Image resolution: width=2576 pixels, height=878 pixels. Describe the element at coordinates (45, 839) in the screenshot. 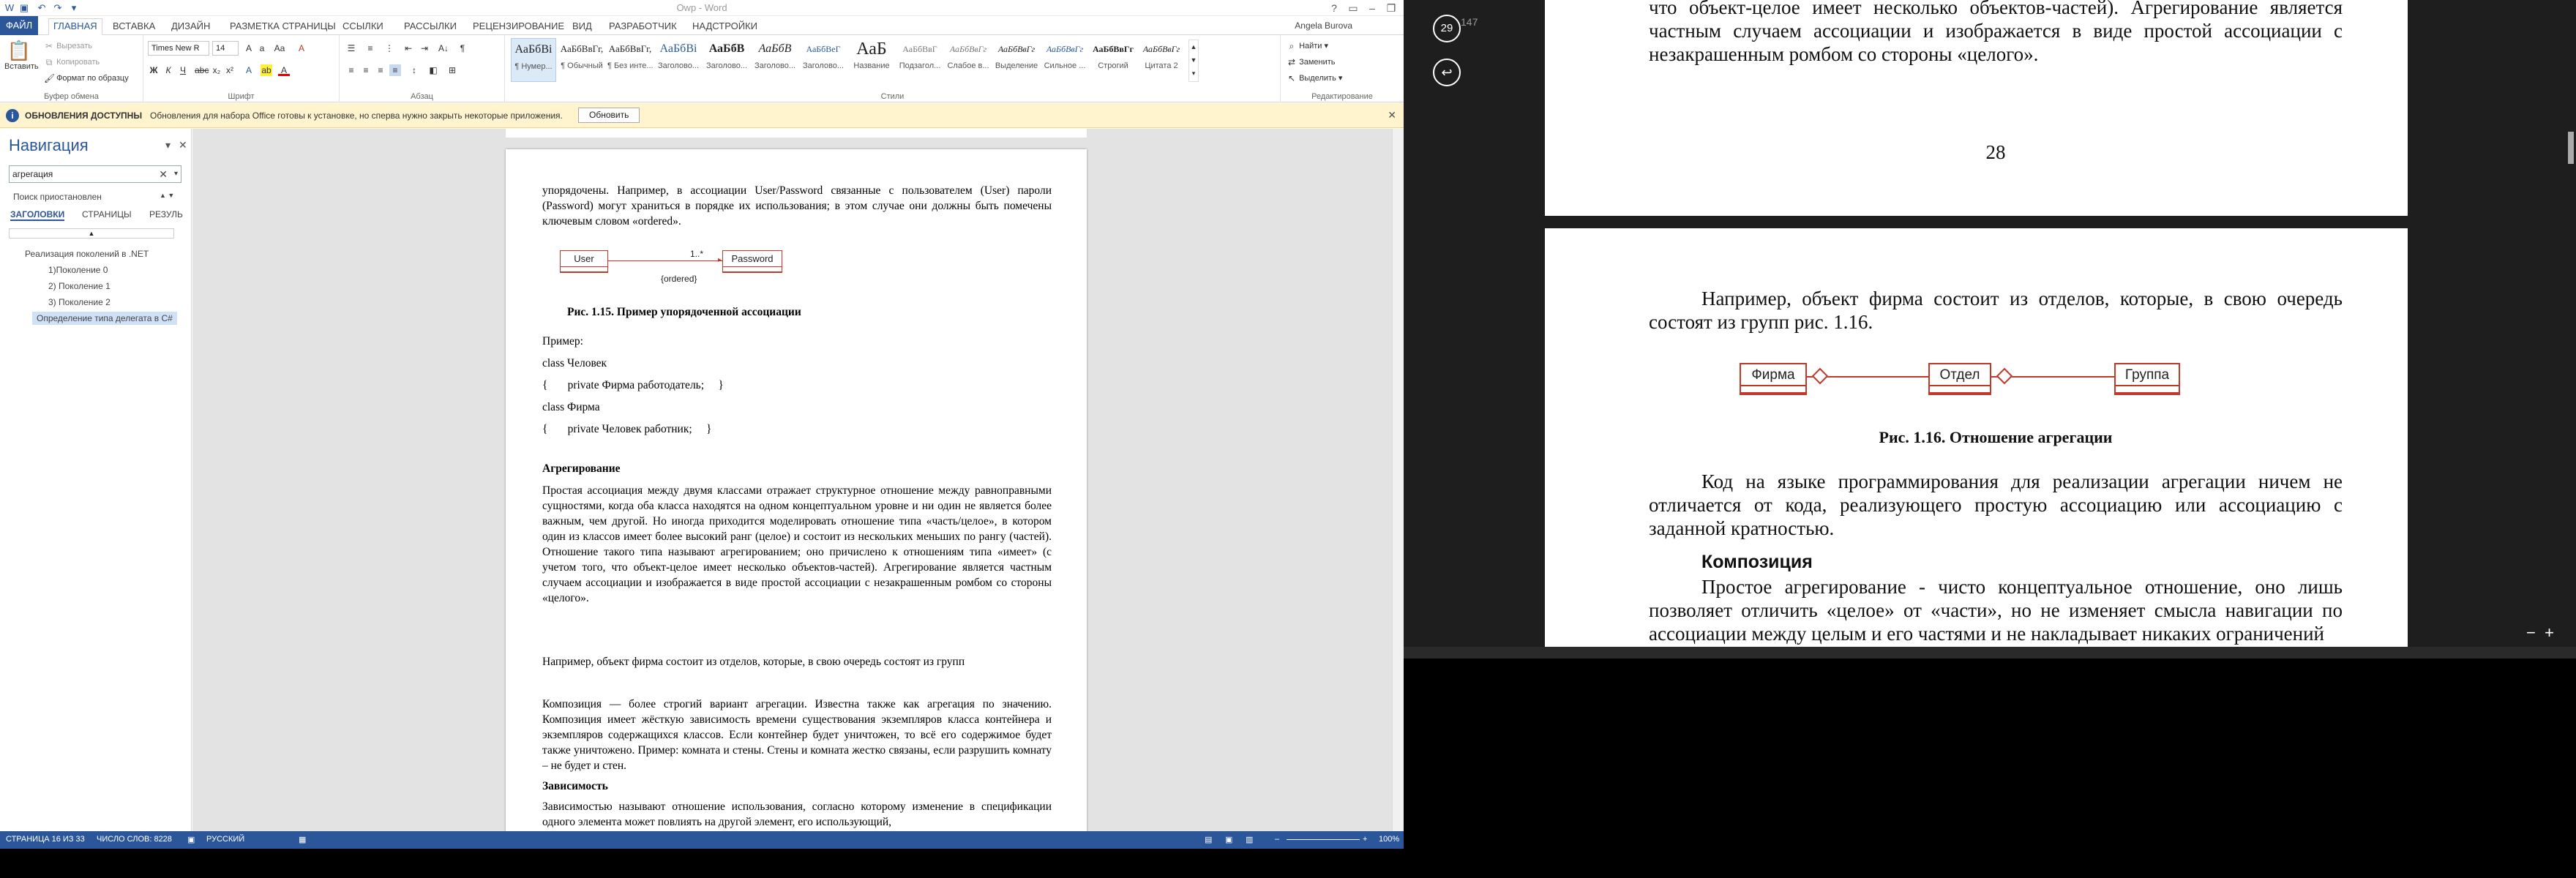

I see `page-count: СТРАНИЦА 16 ИЗ 33` at that location.